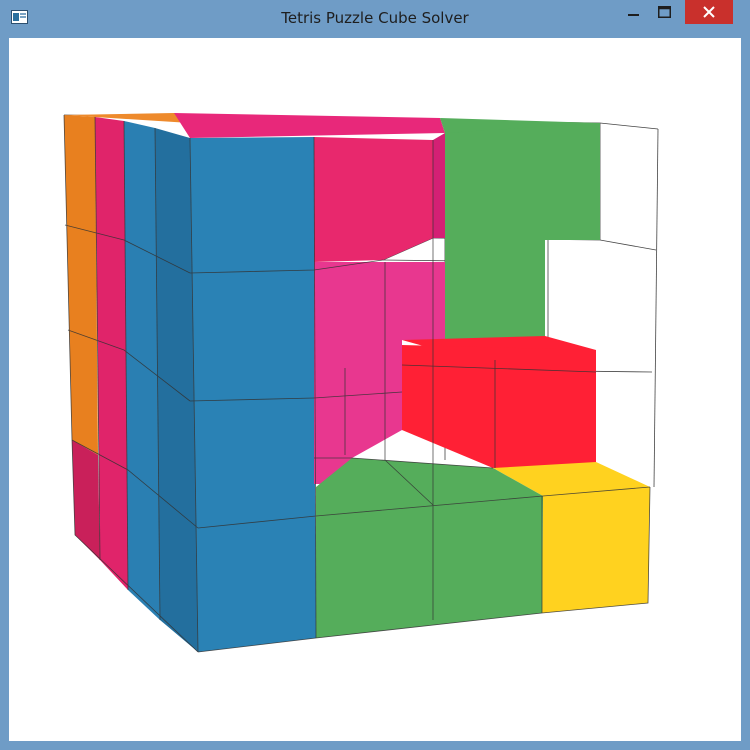 The height and width of the screenshot is (750, 750). What do you see at coordinates (86, 500) in the screenshot?
I see `piece-orange-lower` at bounding box center [86, 500].